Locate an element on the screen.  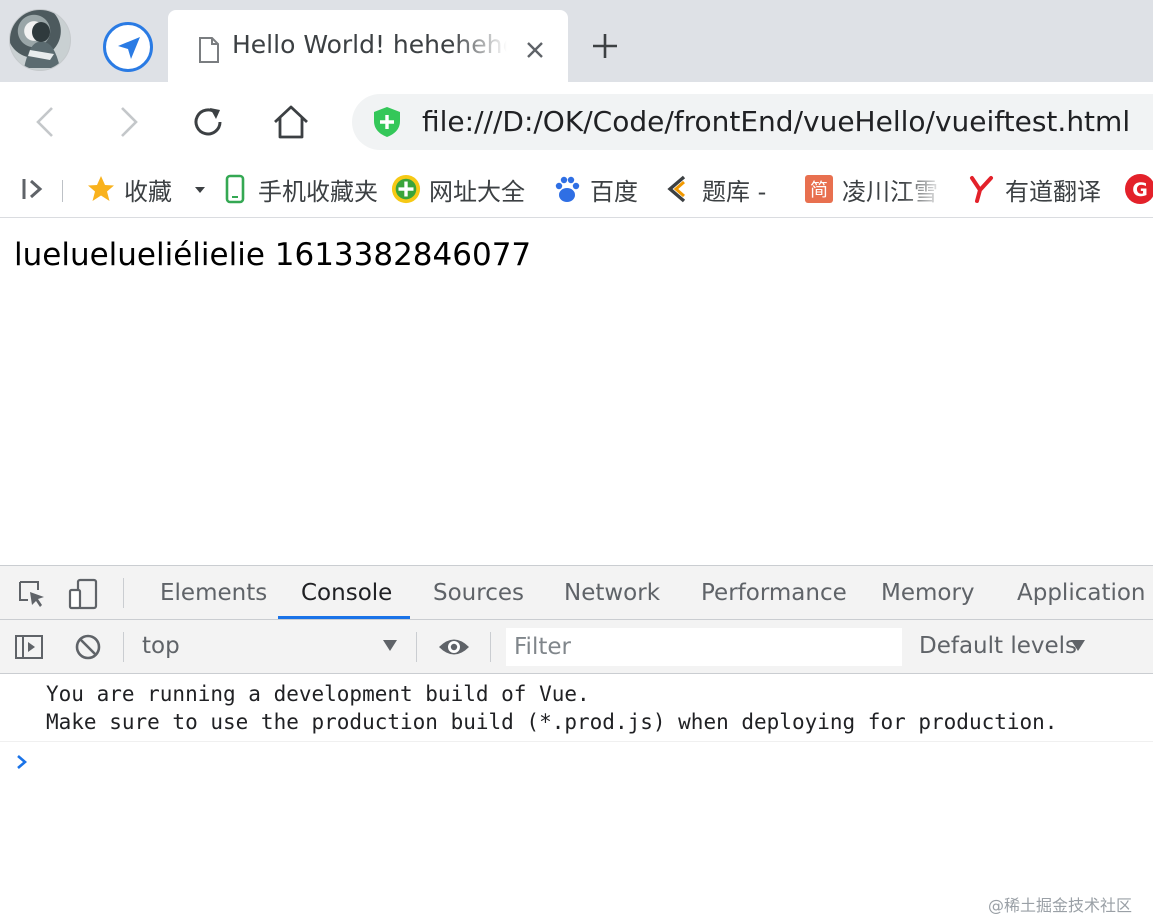
bookmark-label: 题库 - is located at coordinates (734, 191).